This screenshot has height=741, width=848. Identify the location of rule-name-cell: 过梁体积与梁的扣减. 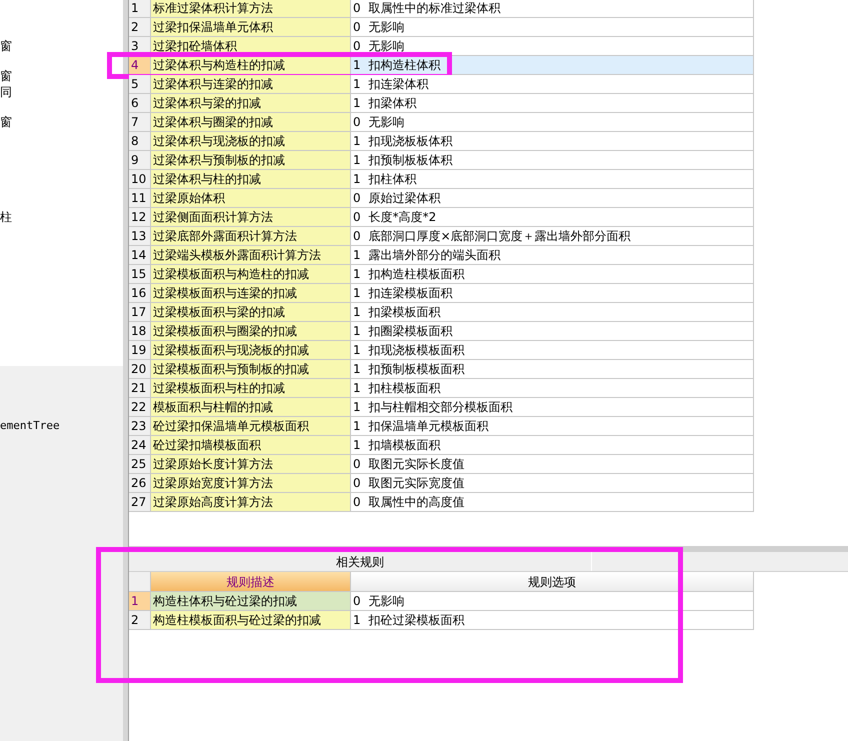
(251, 103).